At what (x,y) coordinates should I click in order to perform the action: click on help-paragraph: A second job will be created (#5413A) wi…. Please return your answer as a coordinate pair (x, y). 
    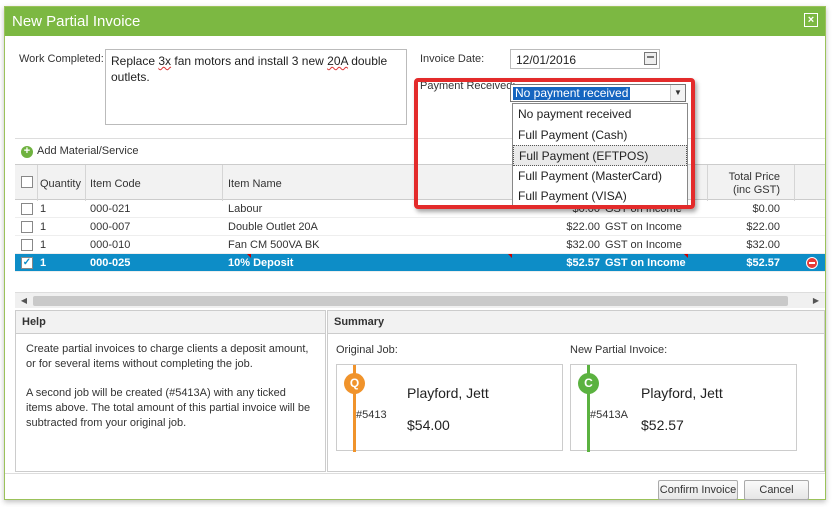
    Looking at the image, I should click on (168, 408).